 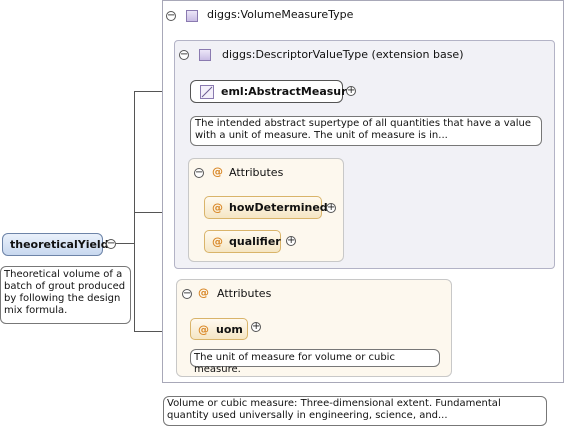 I want to click on attribute-how-determined: @ howDetermined, so click(x=266, y=207).